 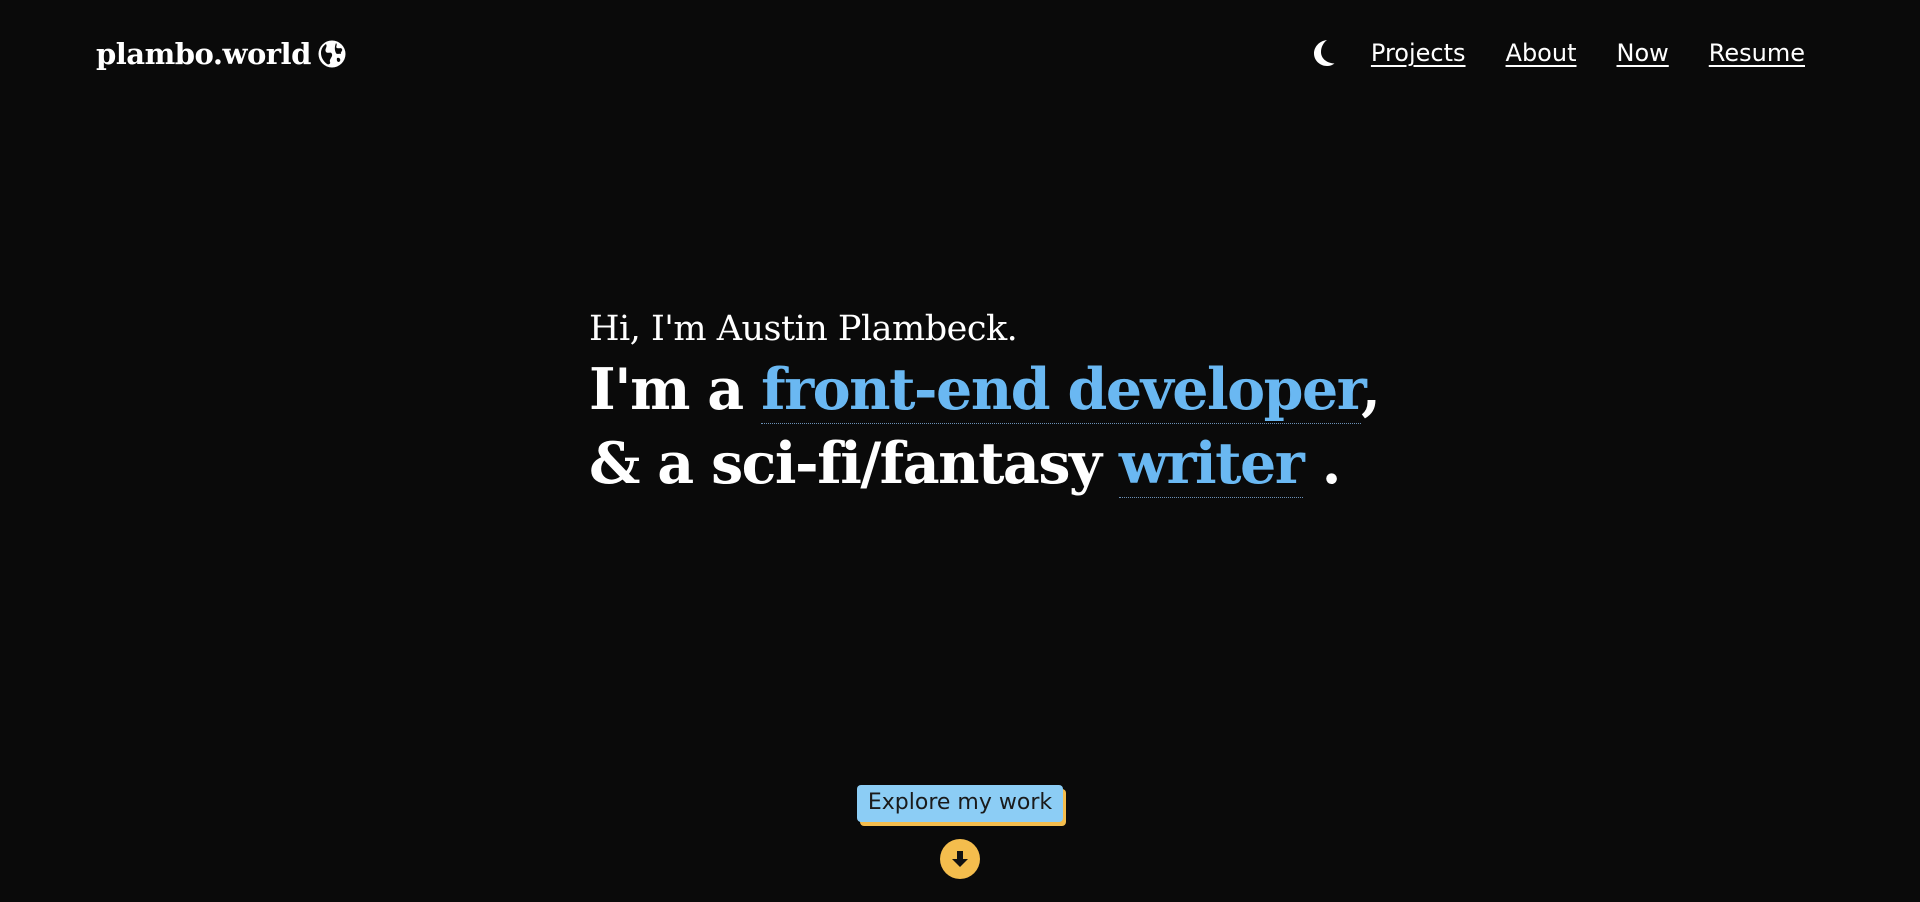 What do you see at coordinates (1643, 53) in the screenshot?
I see `nav-now-link: Now` at bounding box center [1643, 53].